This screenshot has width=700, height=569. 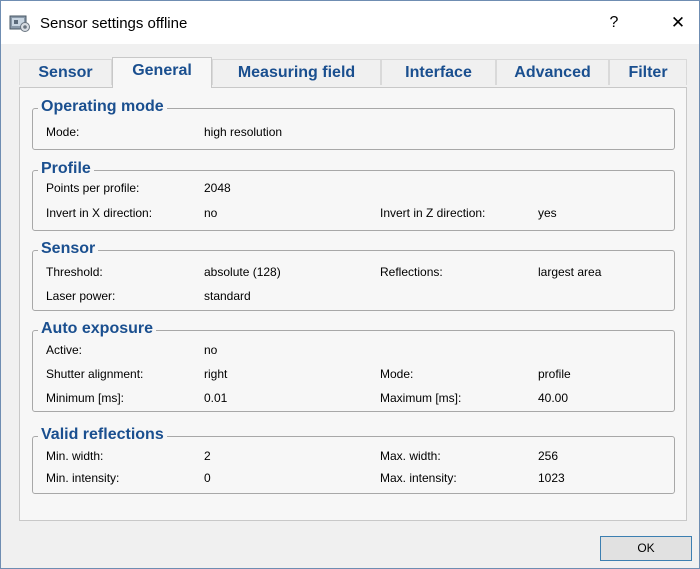 I want to click on ok-button: OK, so click(x=646, y=548).